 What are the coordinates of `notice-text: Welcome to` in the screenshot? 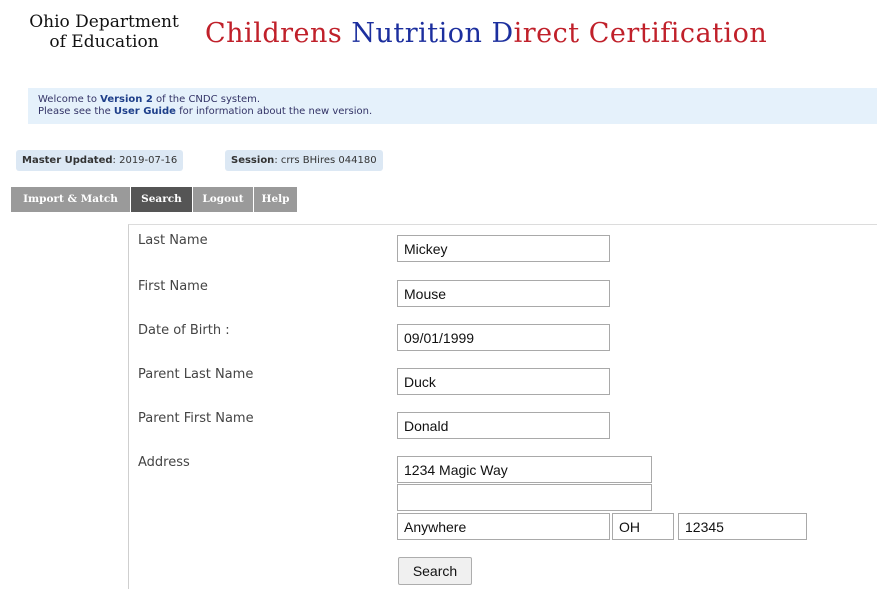 It's located at (69, 99).